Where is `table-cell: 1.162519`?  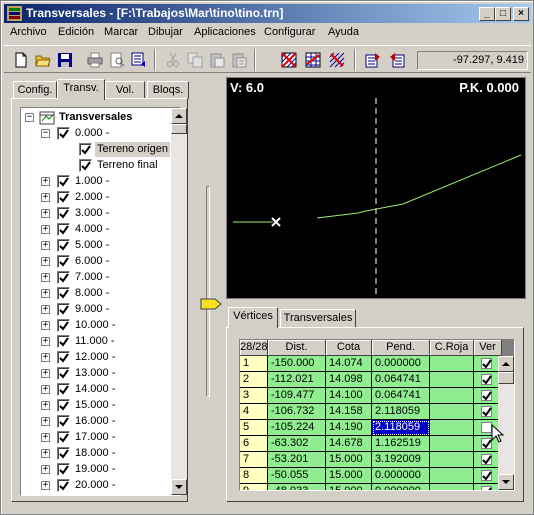 table-cell: 1.162519 is located at coordinates (401, 444).